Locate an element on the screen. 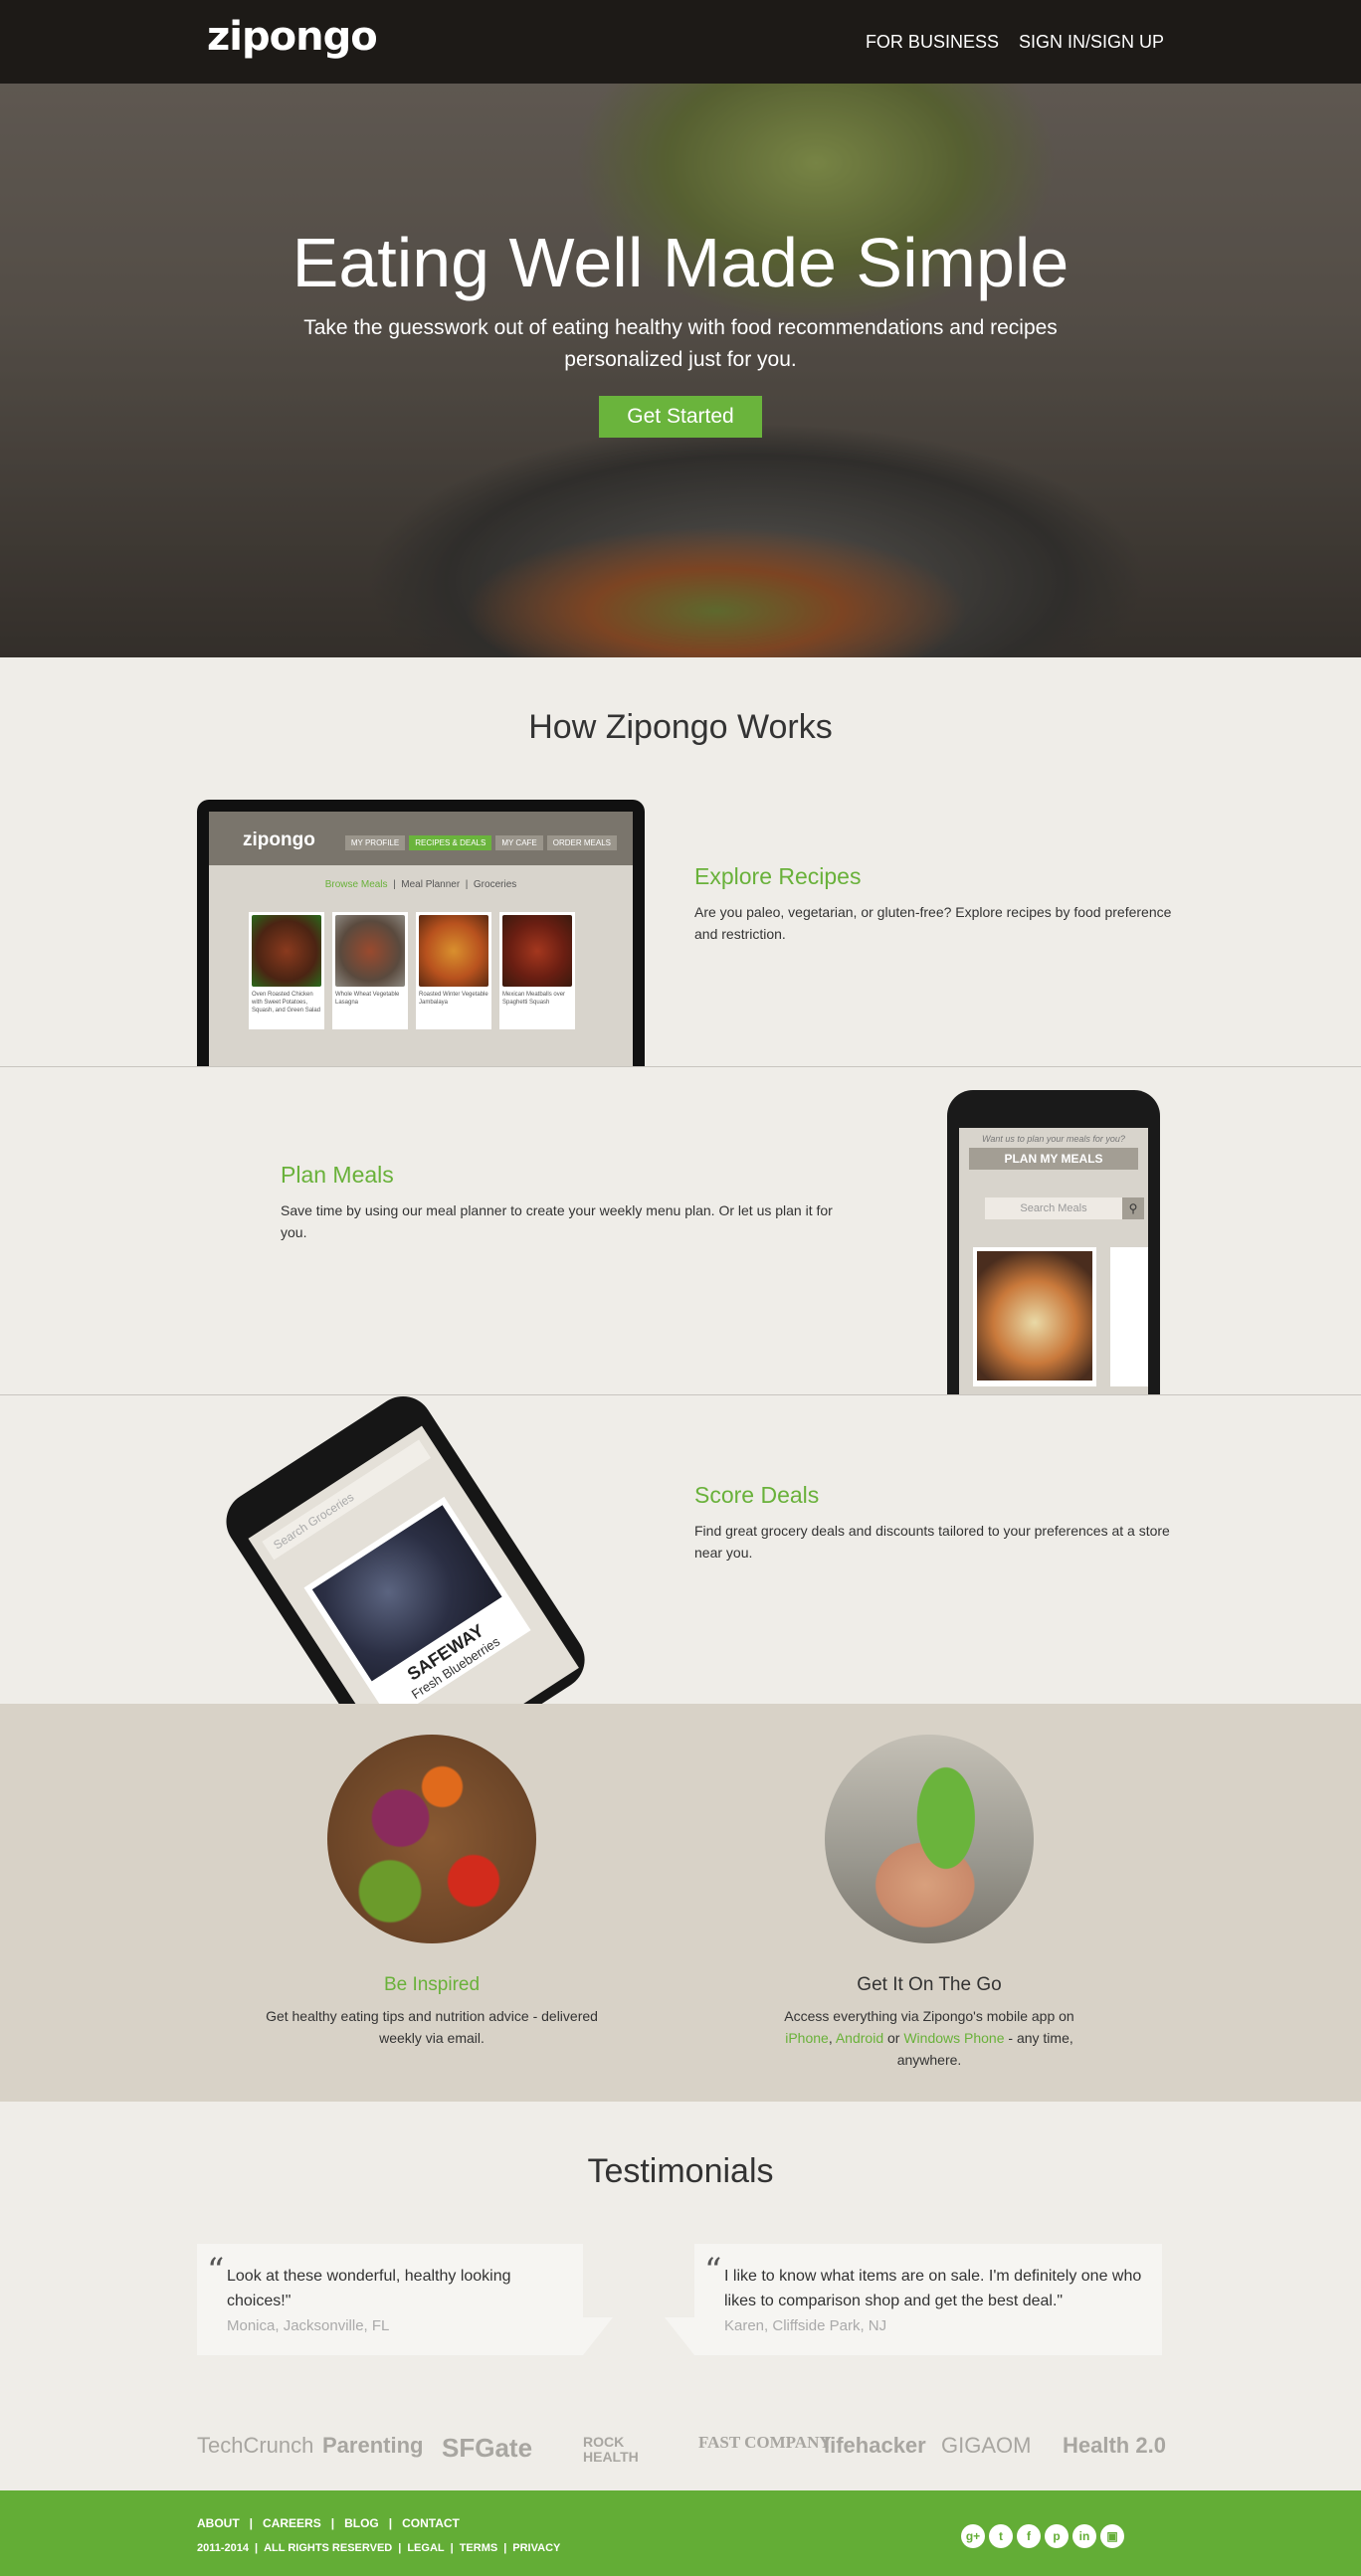 The width and height of the screenshot is (1361, 2576). zipongo-logo: zipongo is located at coordinates (292, 37).